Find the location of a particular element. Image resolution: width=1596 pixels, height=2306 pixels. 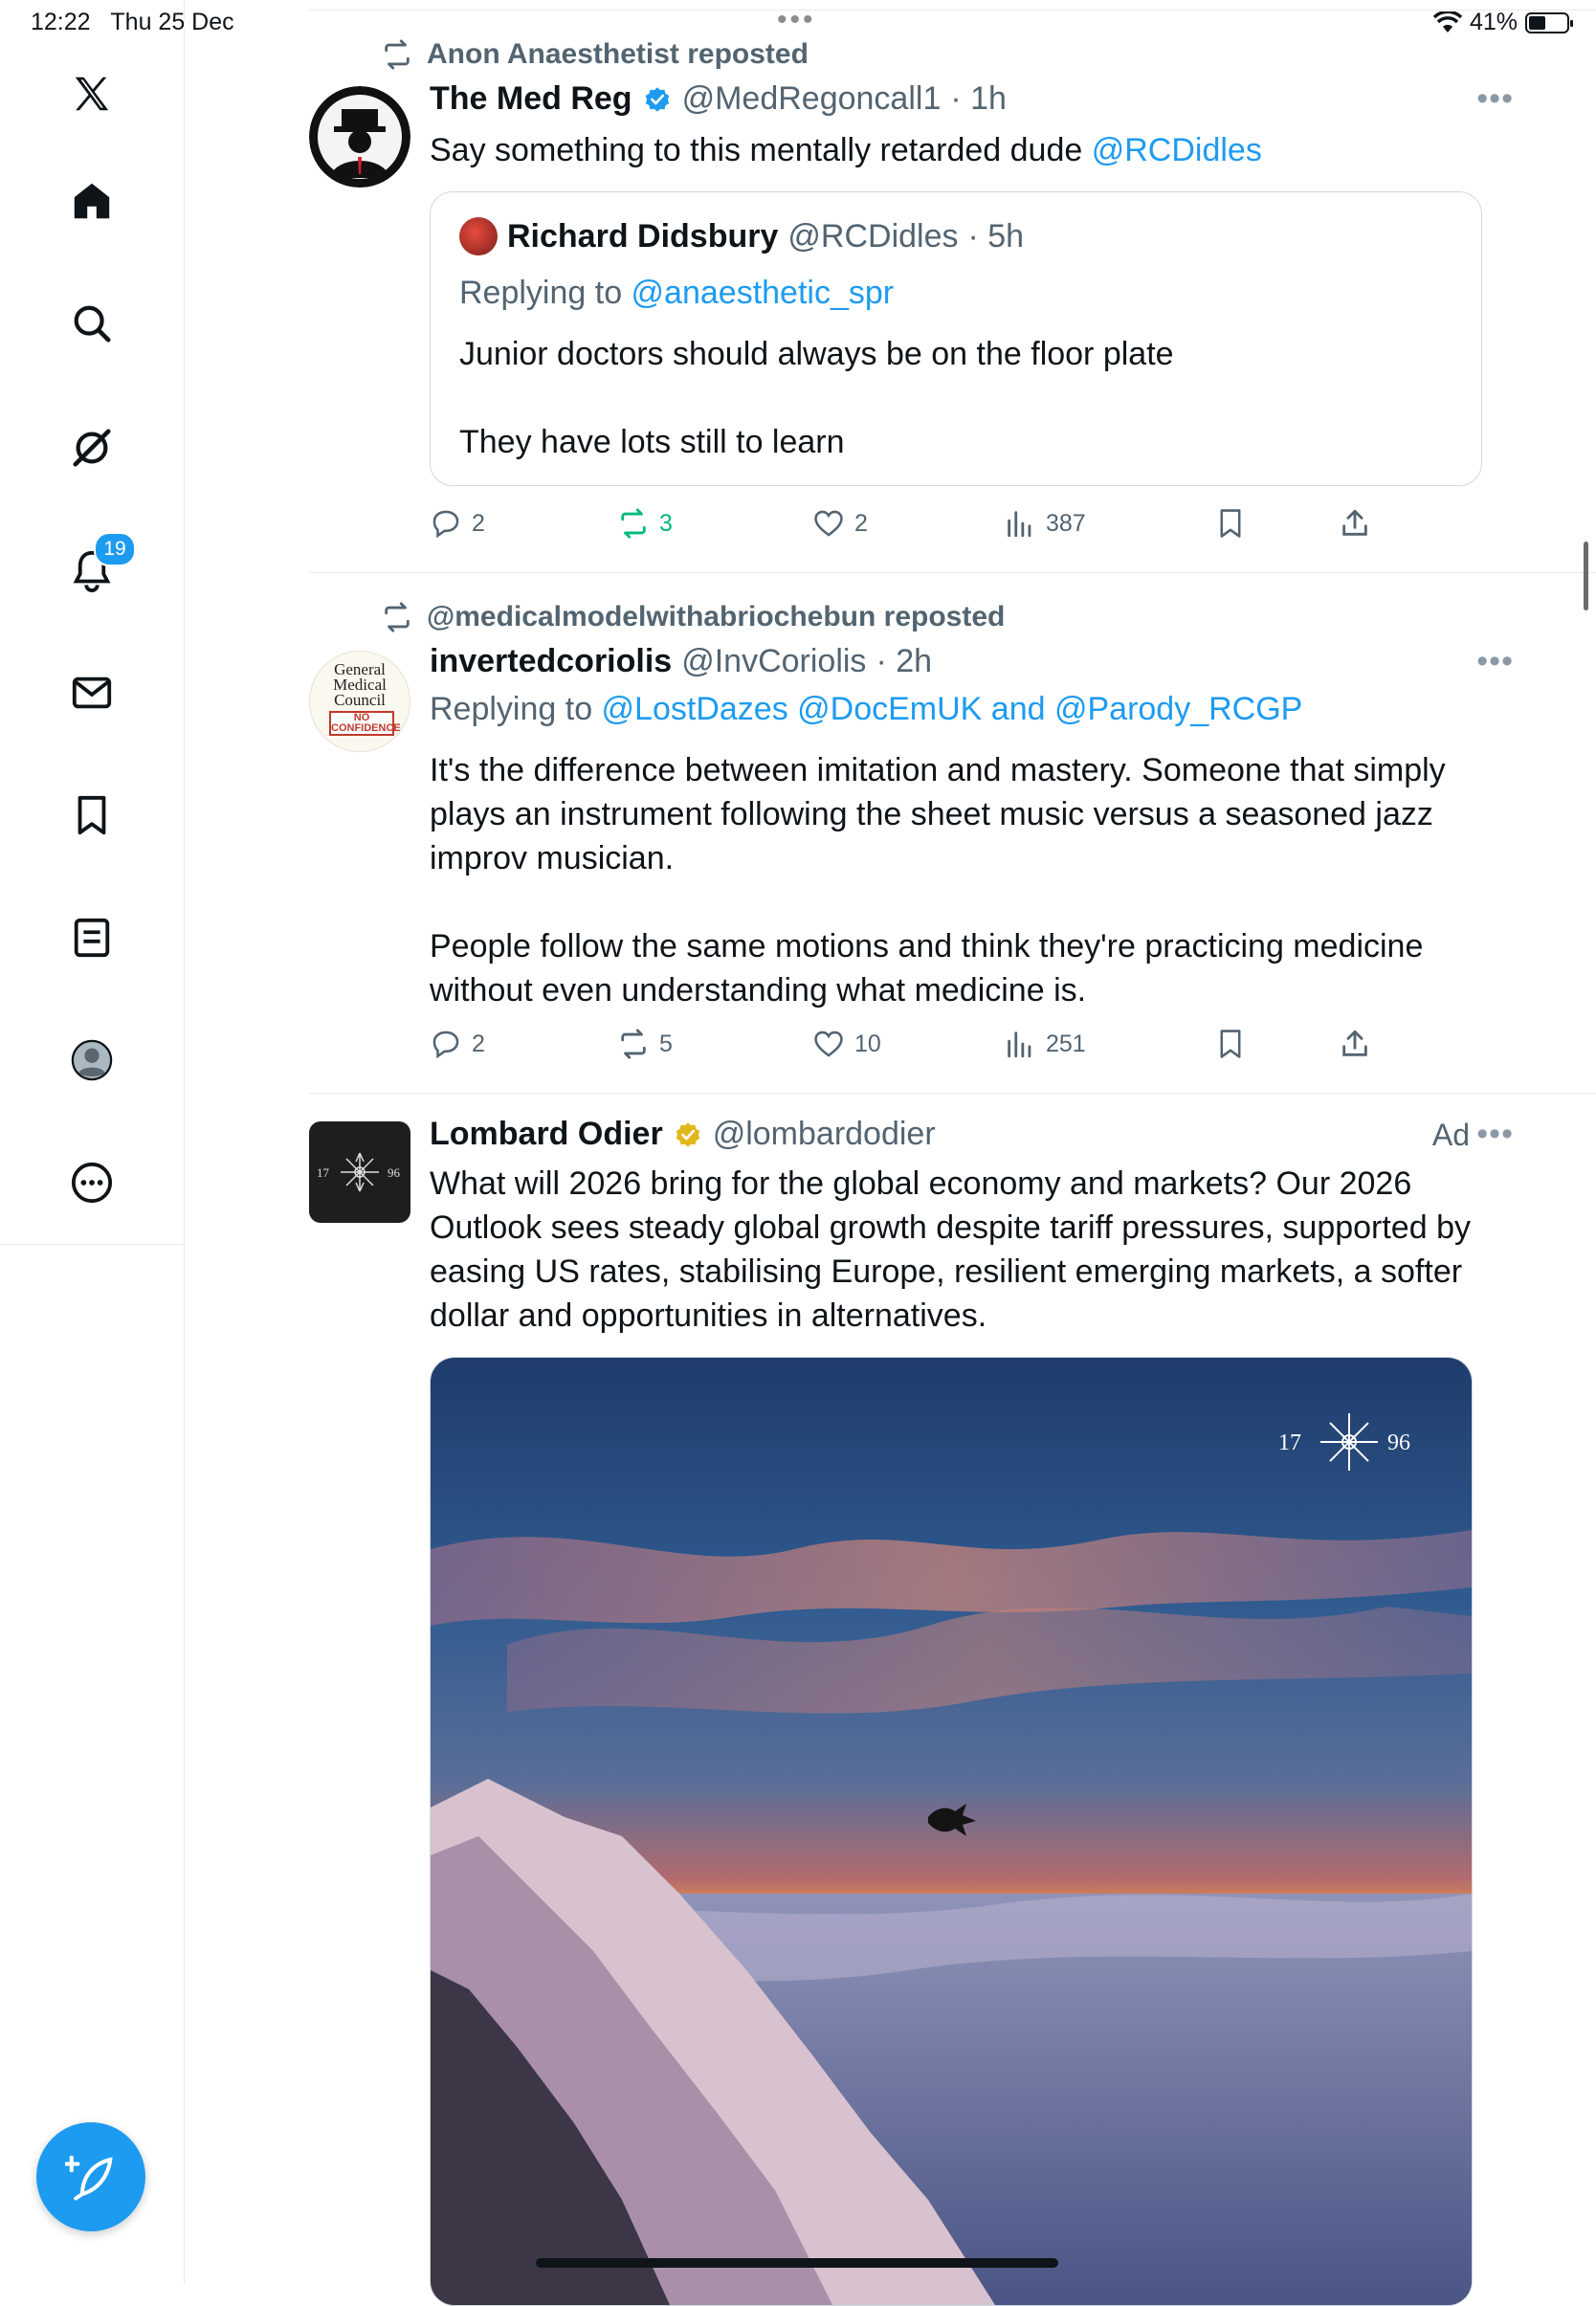

repost-text: @medicalmodelwithabriochebun reposted is located at coordinates (717, 617).